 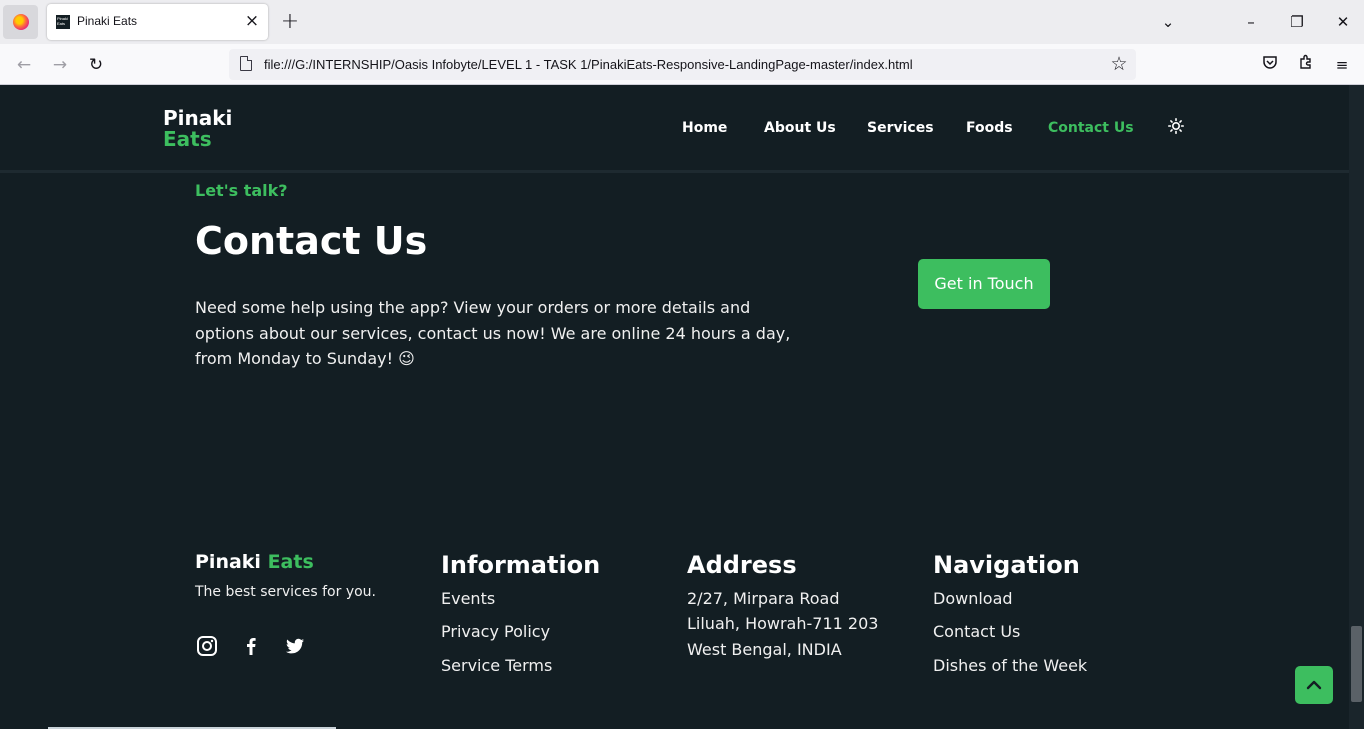 What do you see at coordinates (311, 241) in the screenshot?
I see `section-title: Contact Us` at bounding box center [311, 241].